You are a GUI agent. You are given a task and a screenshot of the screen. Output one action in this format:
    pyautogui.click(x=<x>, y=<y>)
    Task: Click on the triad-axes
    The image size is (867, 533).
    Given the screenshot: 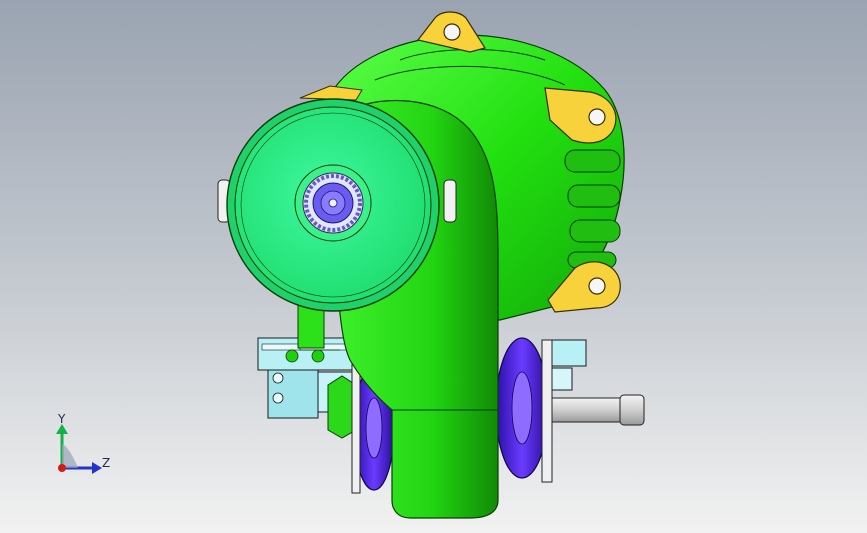 What is the action you would take?
    pyautogui.click(x=79, y=449)
    